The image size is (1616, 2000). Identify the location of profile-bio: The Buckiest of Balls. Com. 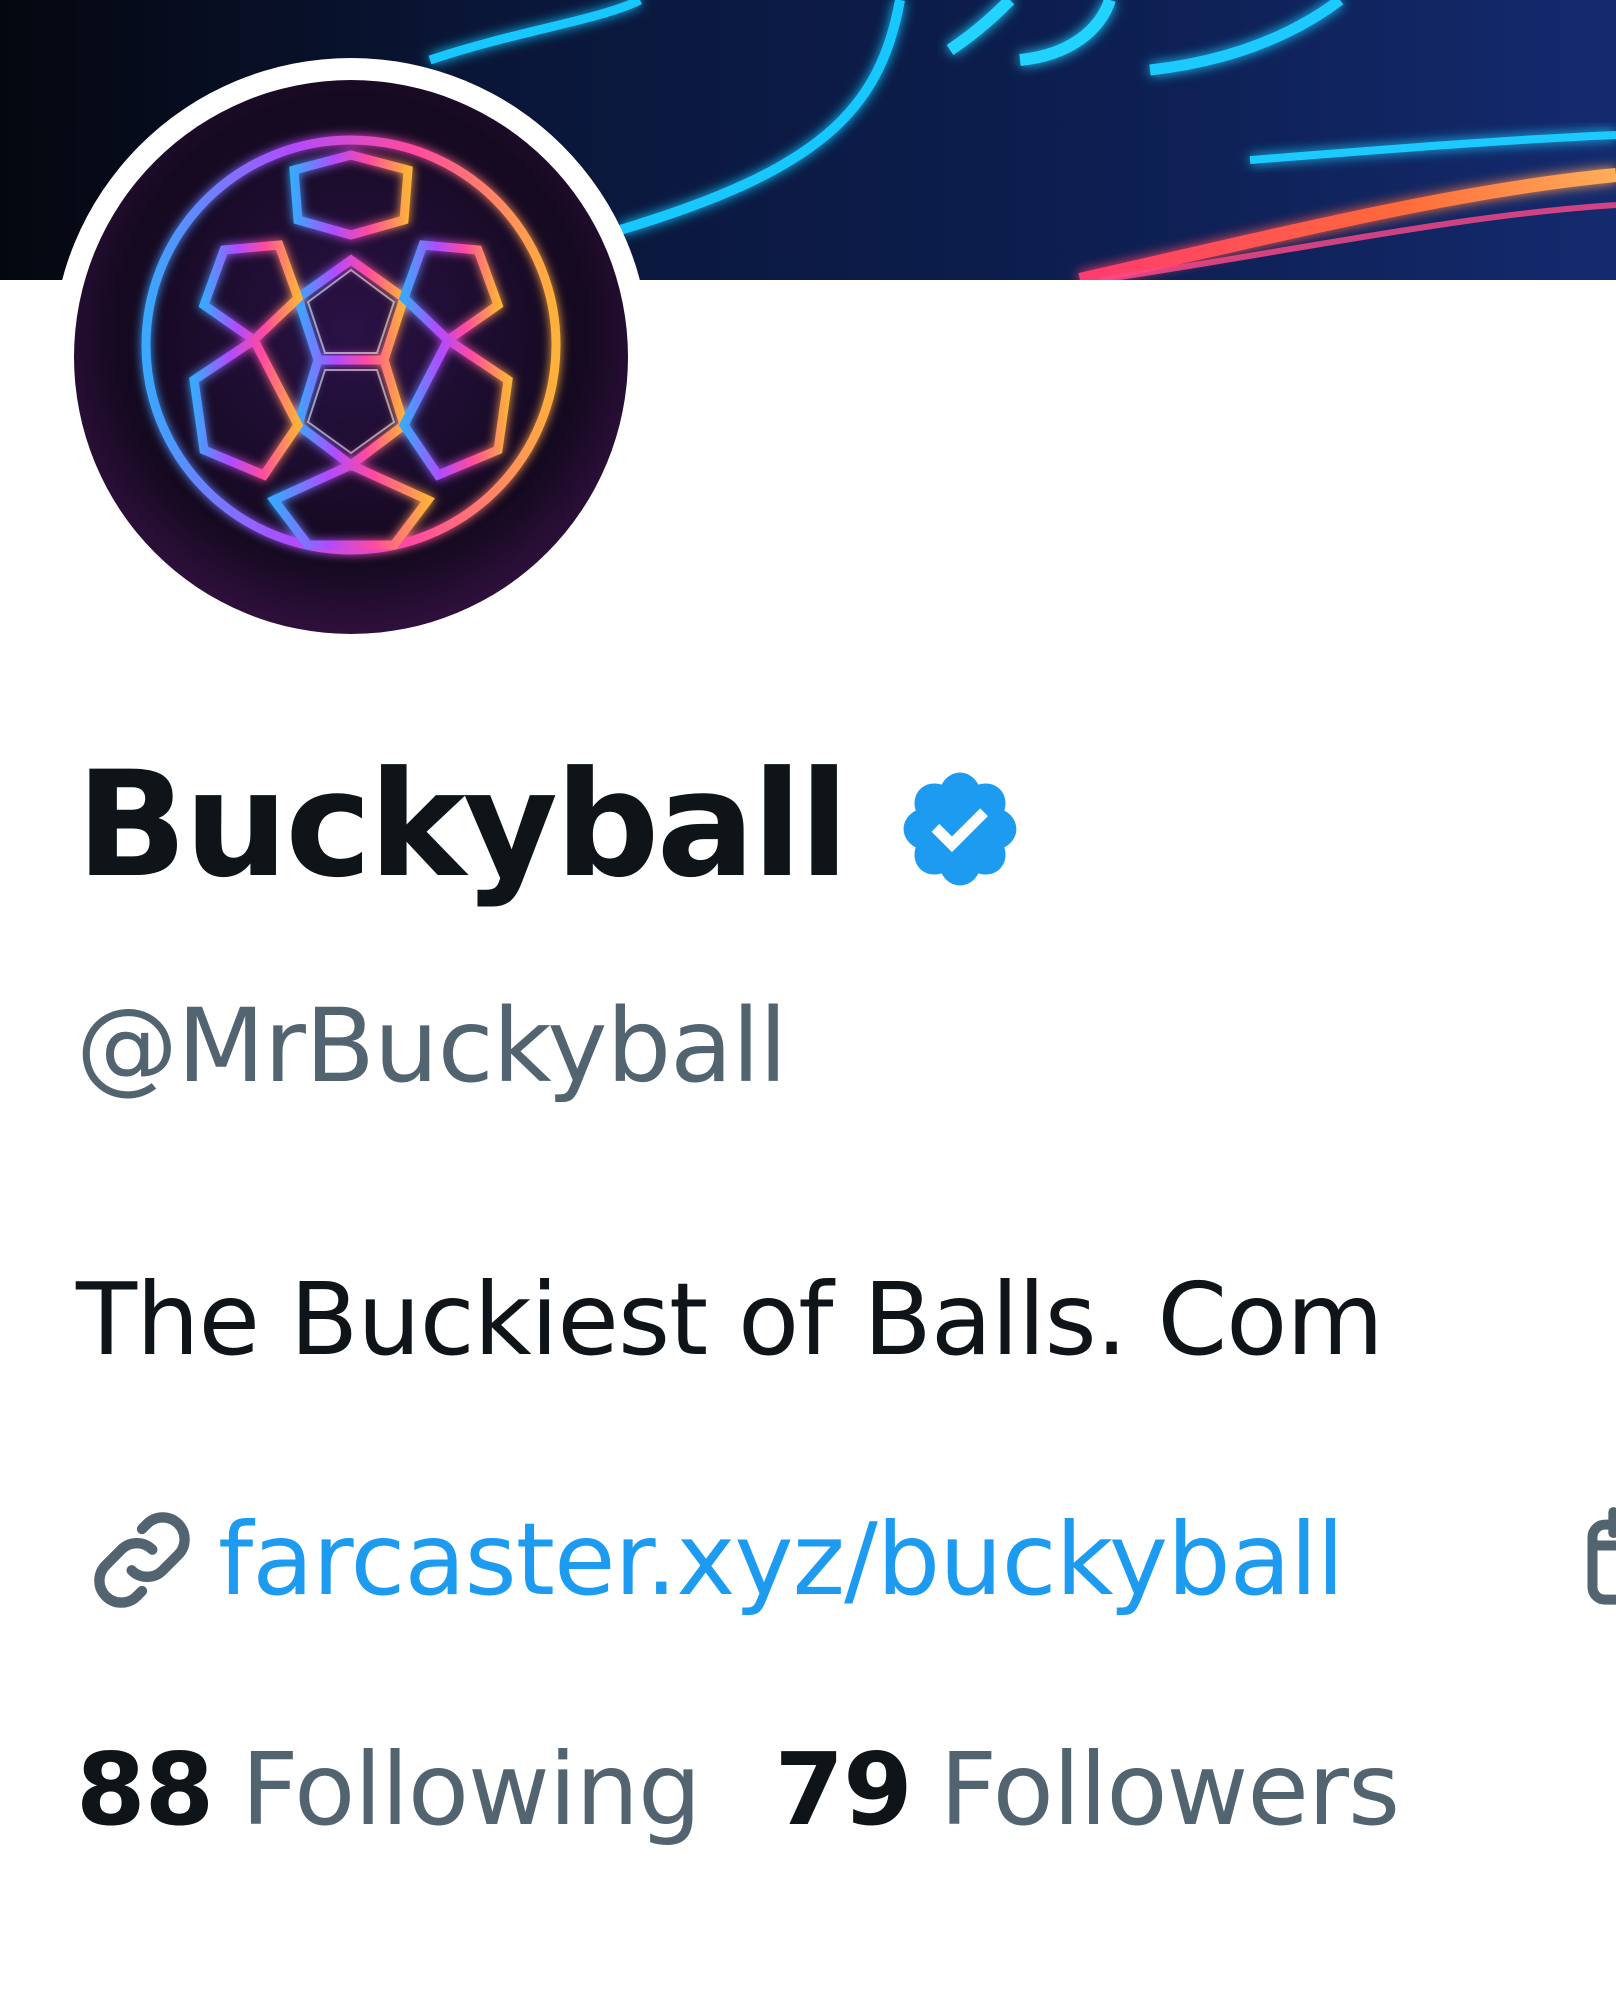
(730, 1319).